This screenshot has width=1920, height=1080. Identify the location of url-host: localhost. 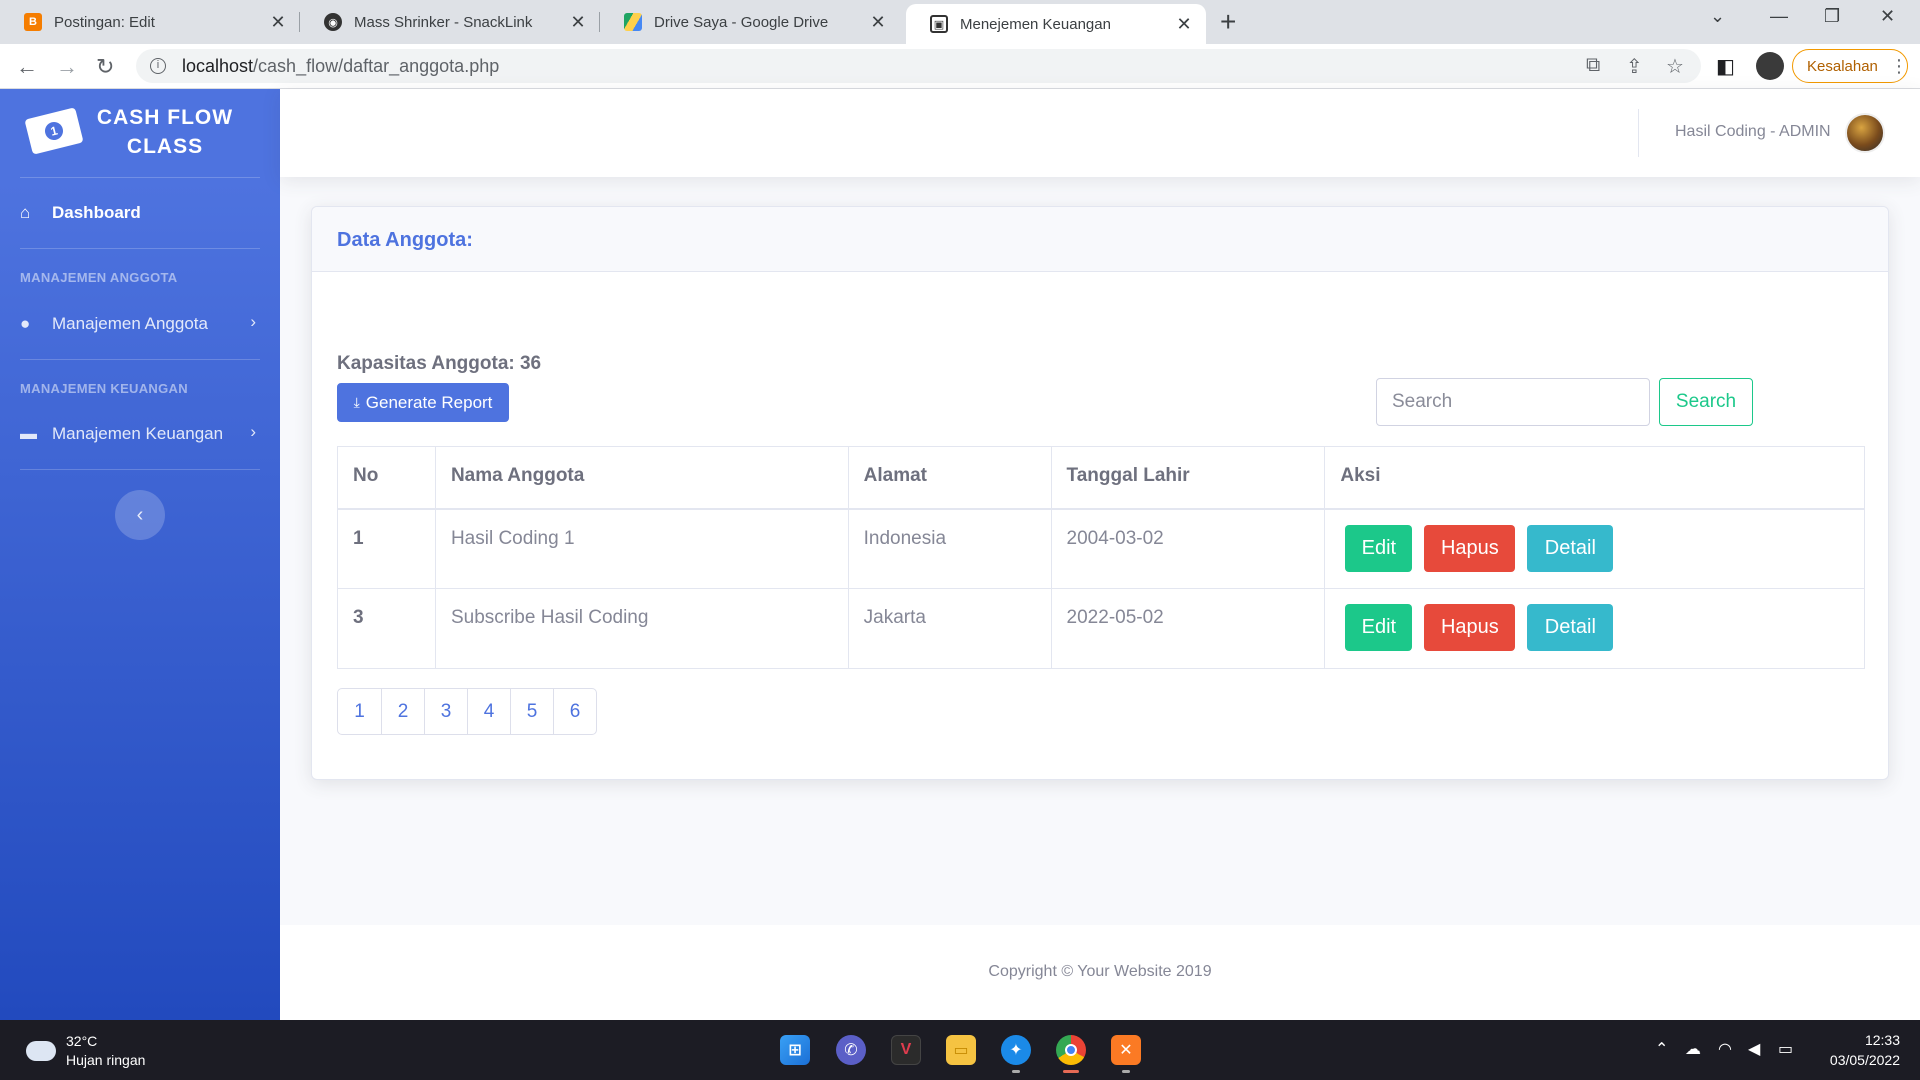
(218, 65).